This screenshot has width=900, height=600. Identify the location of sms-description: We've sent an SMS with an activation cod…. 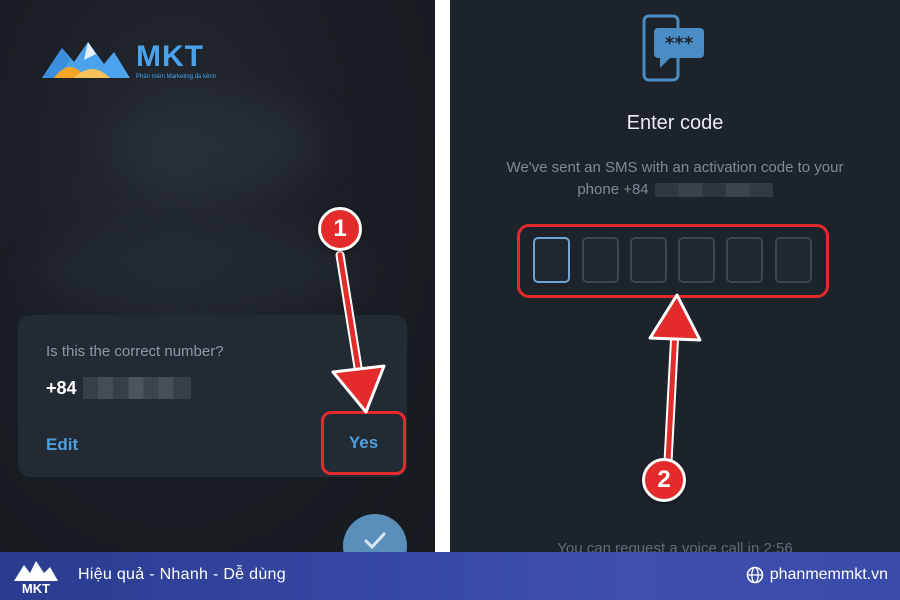
(675, 178).